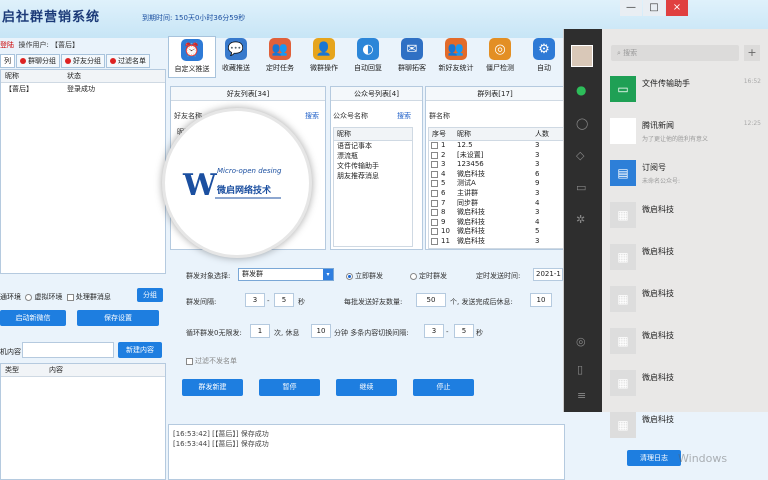 This screenshot has width=768, height=480. Describe the element at coordinates (289, 387) in the screenshot. I see `pause-button: 暂停` at that location.